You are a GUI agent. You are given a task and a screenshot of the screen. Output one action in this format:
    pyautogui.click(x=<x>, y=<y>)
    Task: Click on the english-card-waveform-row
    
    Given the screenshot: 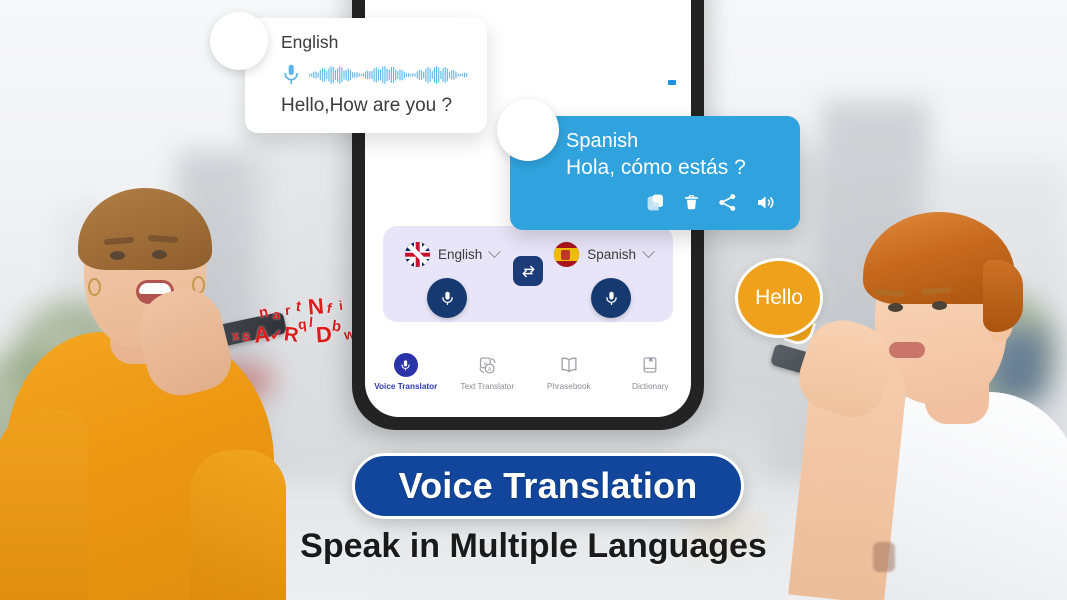 What is the action you would take?
    pyautogui.click(x=375, y=75)
    